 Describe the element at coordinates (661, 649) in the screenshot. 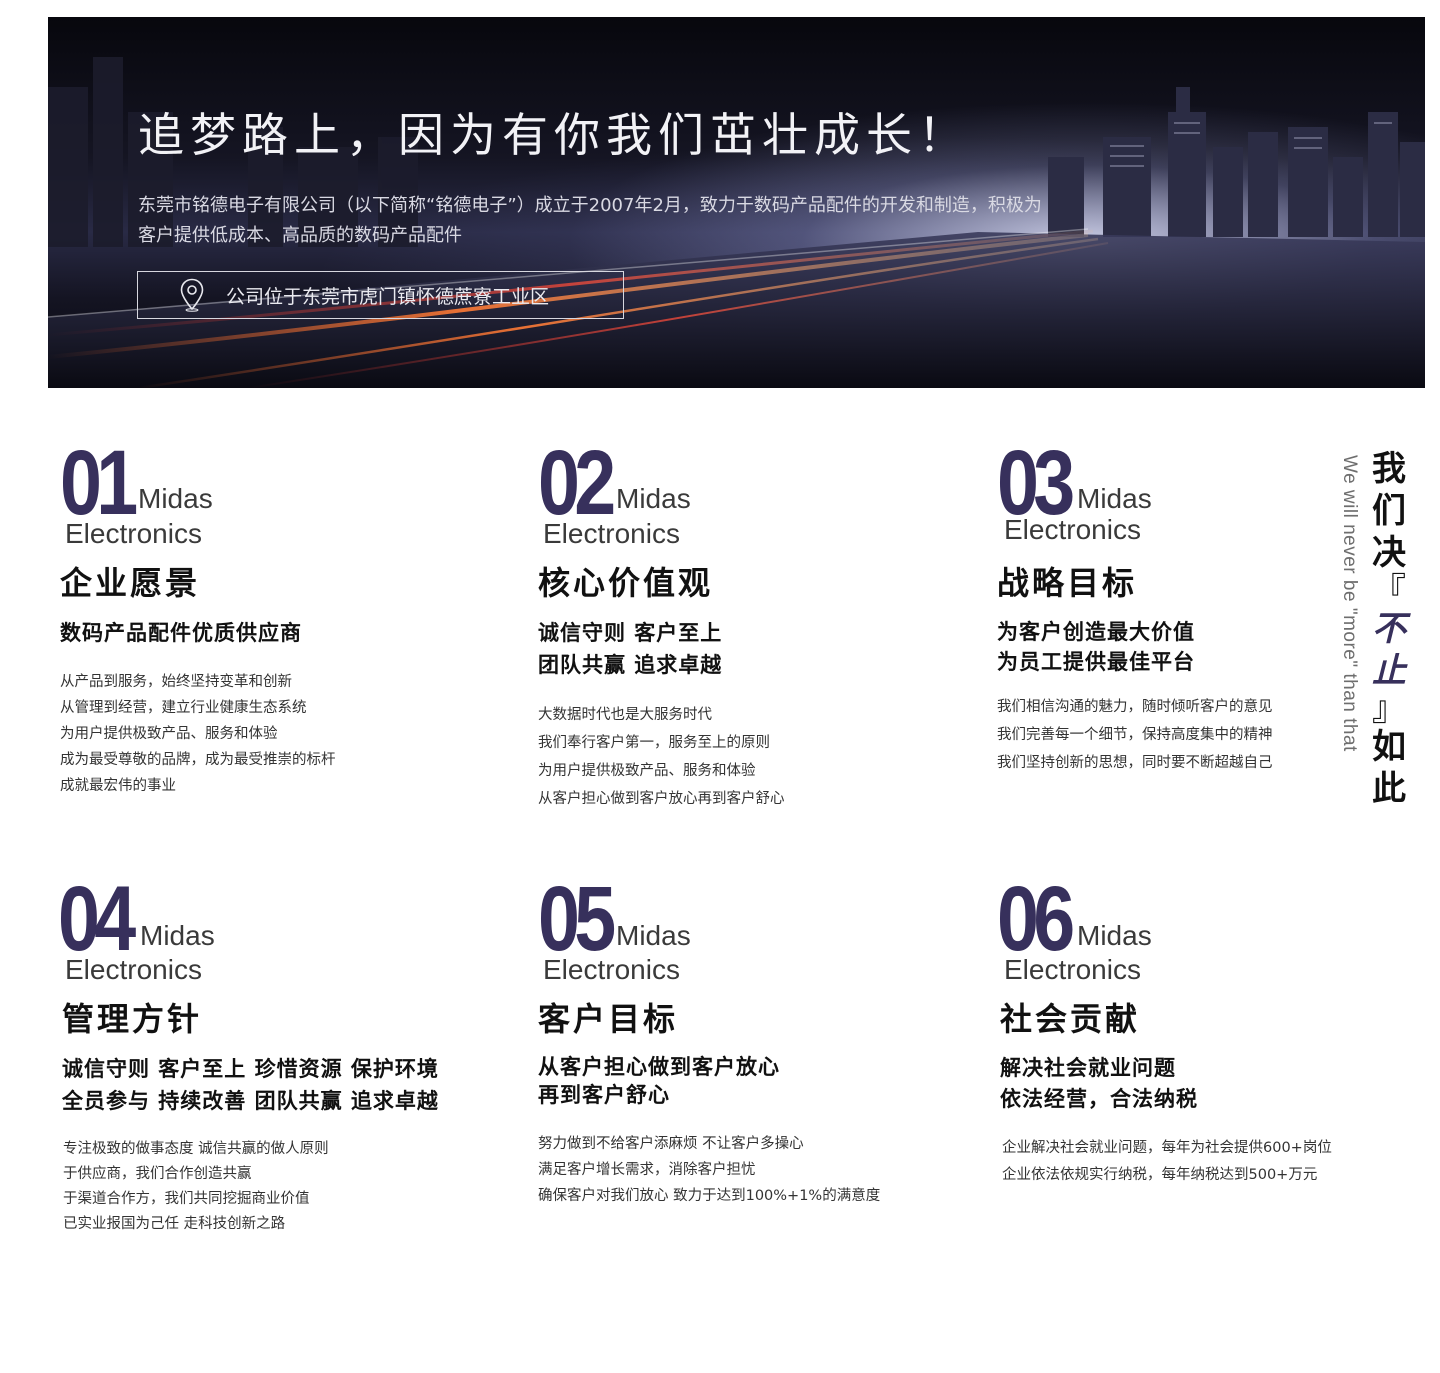

I see `card-subtitle: 诚信守则 客户至上 团队共赢 追求卓越` at that location.